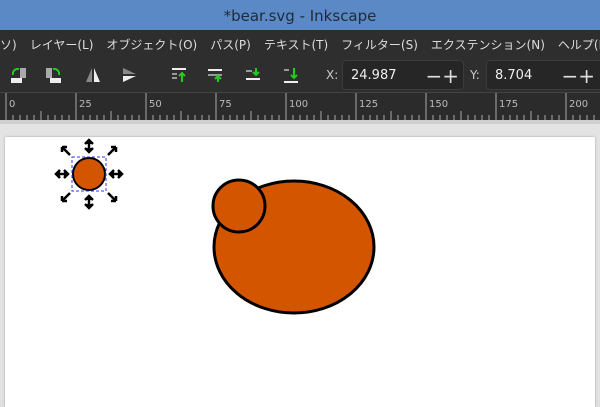 The height and width of the screenshot is (407, 600). I want to click on raise-icon, so click(215, 75).